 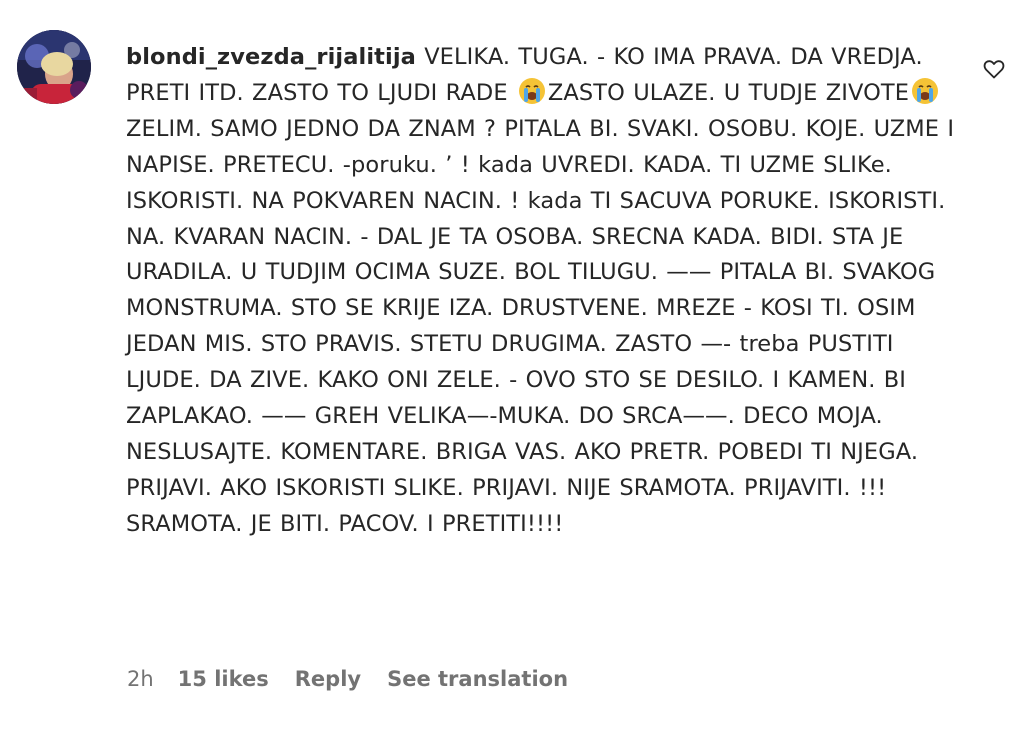 What do you see at coordinates (271, 57) in the screenshot?
I see `username-link: blondi_zvezda_rijalitija` at bounding box center [271, 57].